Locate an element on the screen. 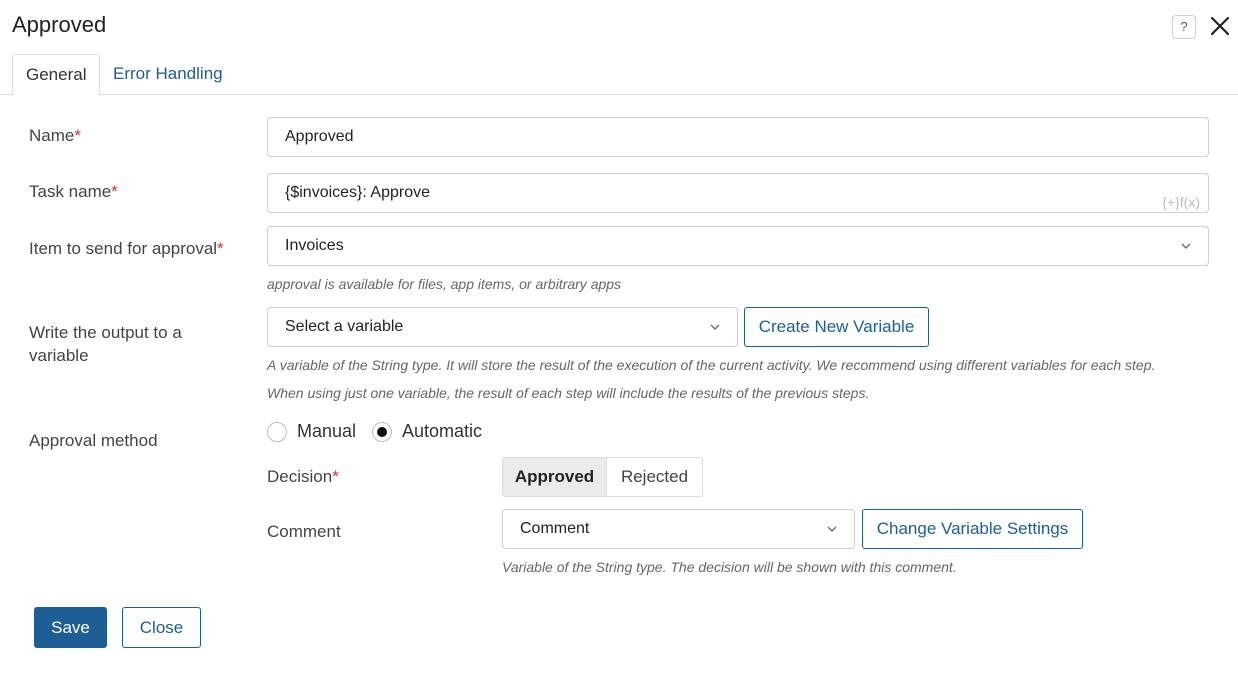 This screenshot has width=1238, height=677. name-input: Approved is located at coordinates (738, 137).